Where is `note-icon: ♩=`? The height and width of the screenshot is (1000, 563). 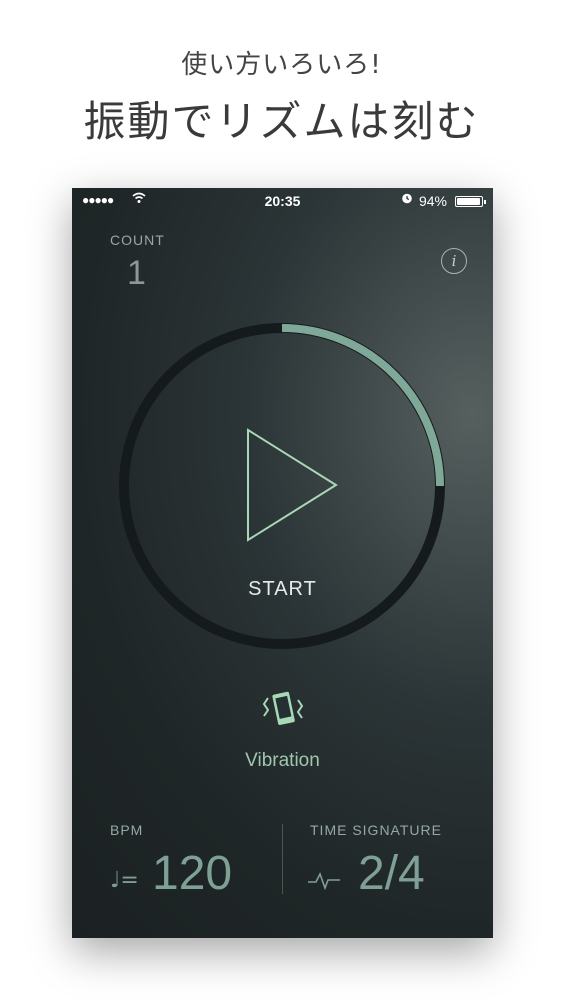
note-icon: ♩= is located at coordinates (124, 880).